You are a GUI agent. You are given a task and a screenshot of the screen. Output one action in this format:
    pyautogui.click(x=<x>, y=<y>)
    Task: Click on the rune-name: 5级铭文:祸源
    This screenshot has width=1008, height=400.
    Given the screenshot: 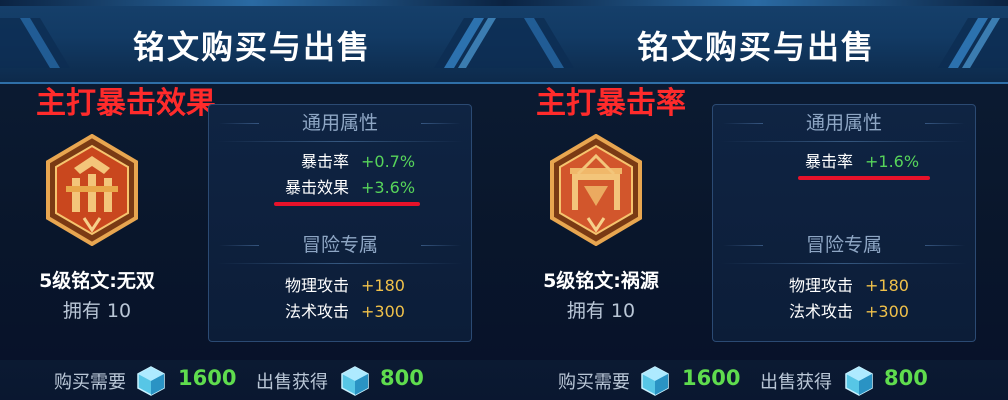 What is the action you would take?
    pyautogui.click(x=601, y=281)
    